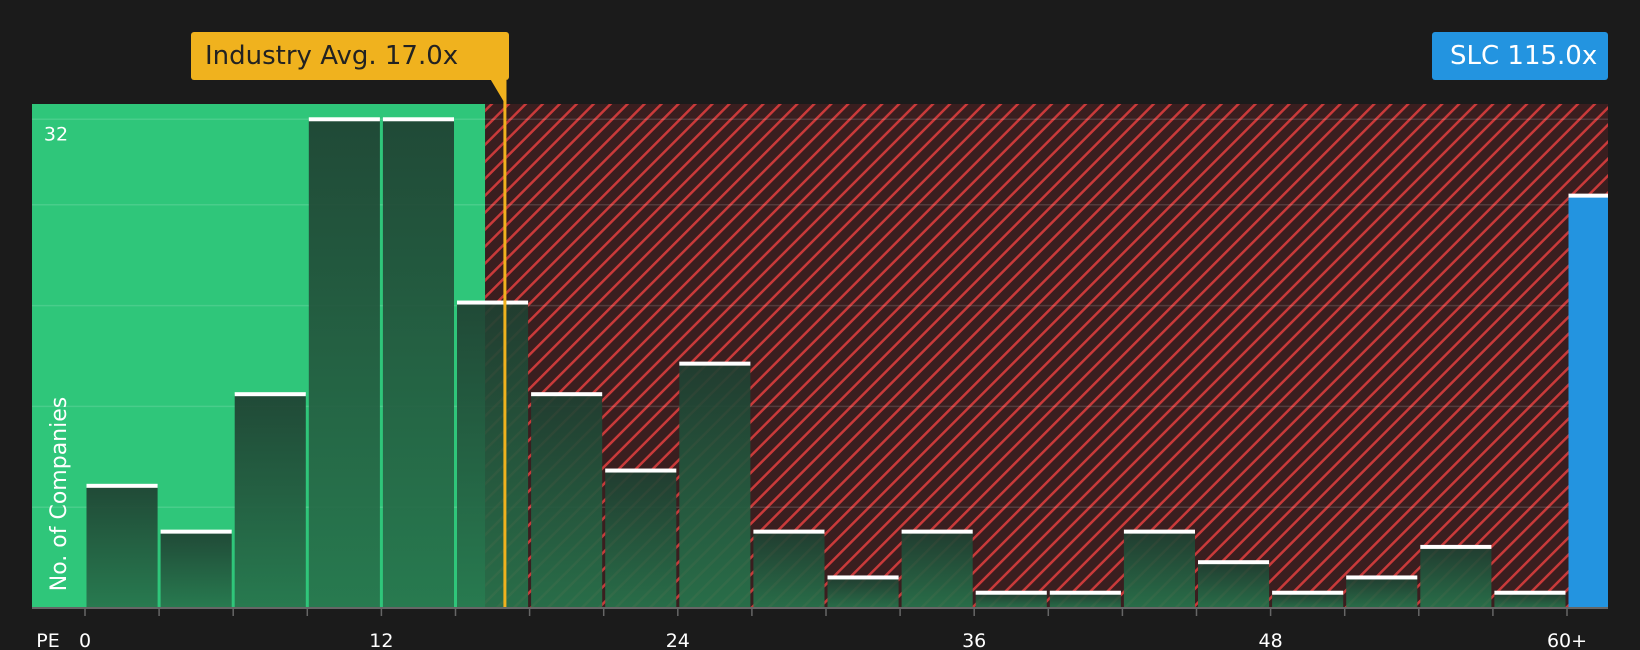 The height and width of the screenshot is (650, 1640). Describe the element at coordinates (381, 640) in the screenshot. I see `x-tick-label: 12` at that location.